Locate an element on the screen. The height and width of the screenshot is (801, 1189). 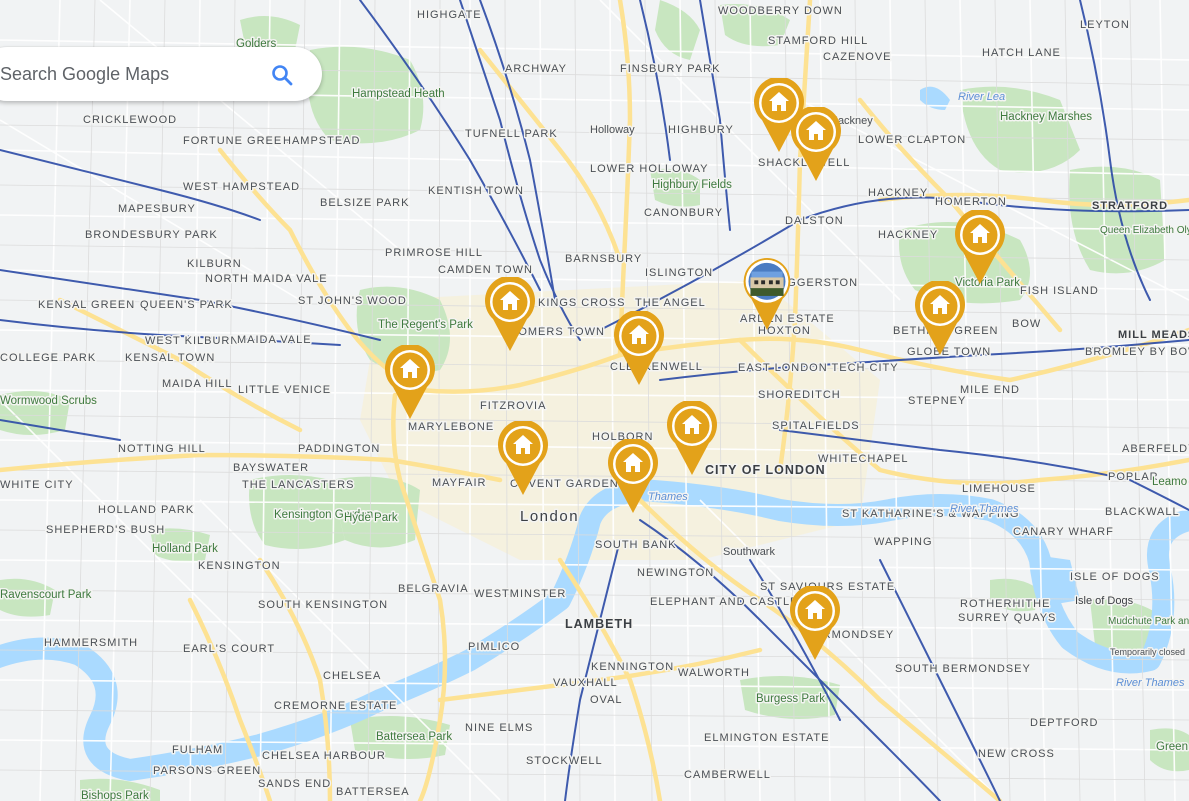
label-holland-park: Holland Park is located at coordinates (185, 549).